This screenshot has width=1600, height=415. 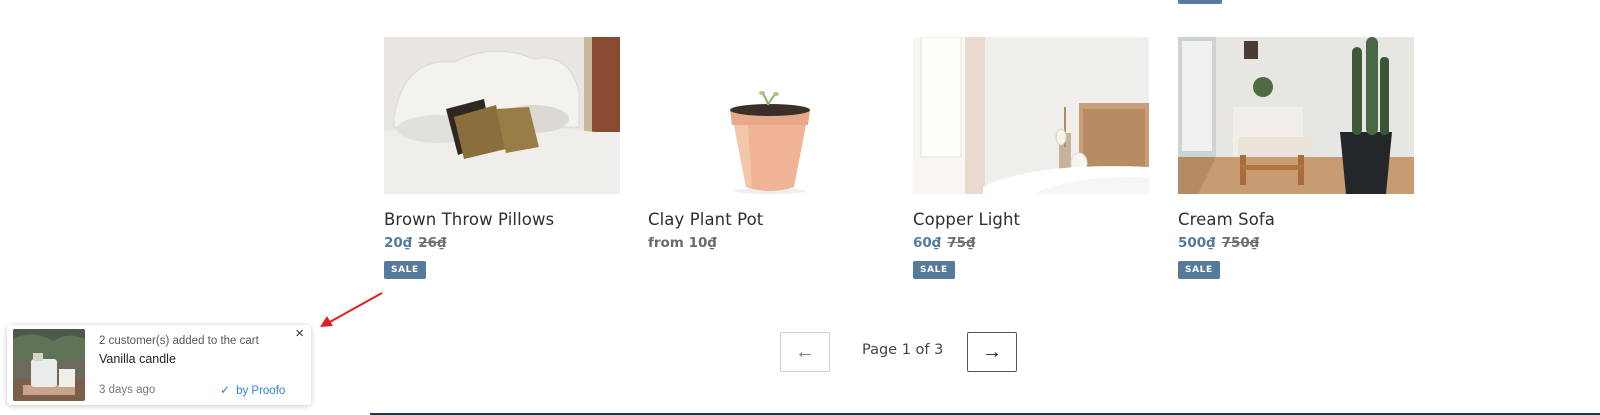 What do you see at coordinates (261, 391) in the screenshot?
I see `attribution-text: by Proofo` at bounding box center [261, 391].